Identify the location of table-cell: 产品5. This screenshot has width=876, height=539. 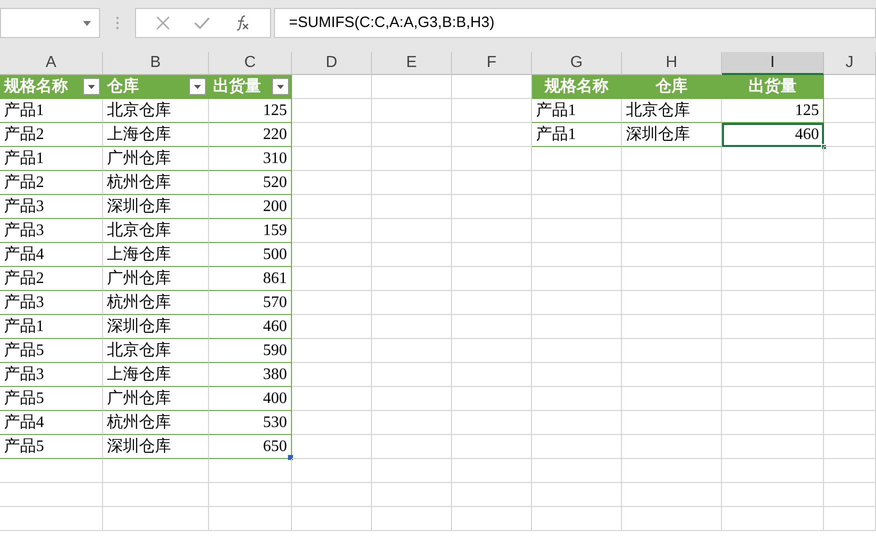
(51, 399).